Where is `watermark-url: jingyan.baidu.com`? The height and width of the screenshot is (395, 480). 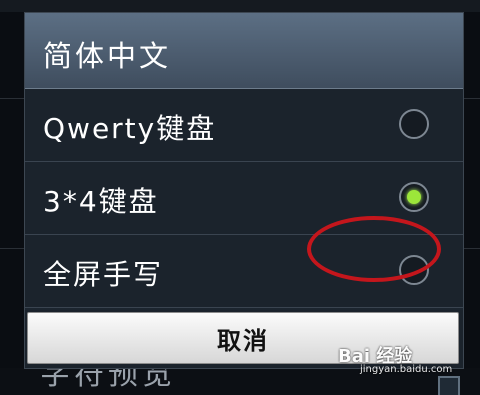
watermark-url: jingyan.baidu.com is located at coordinates (406, 369).